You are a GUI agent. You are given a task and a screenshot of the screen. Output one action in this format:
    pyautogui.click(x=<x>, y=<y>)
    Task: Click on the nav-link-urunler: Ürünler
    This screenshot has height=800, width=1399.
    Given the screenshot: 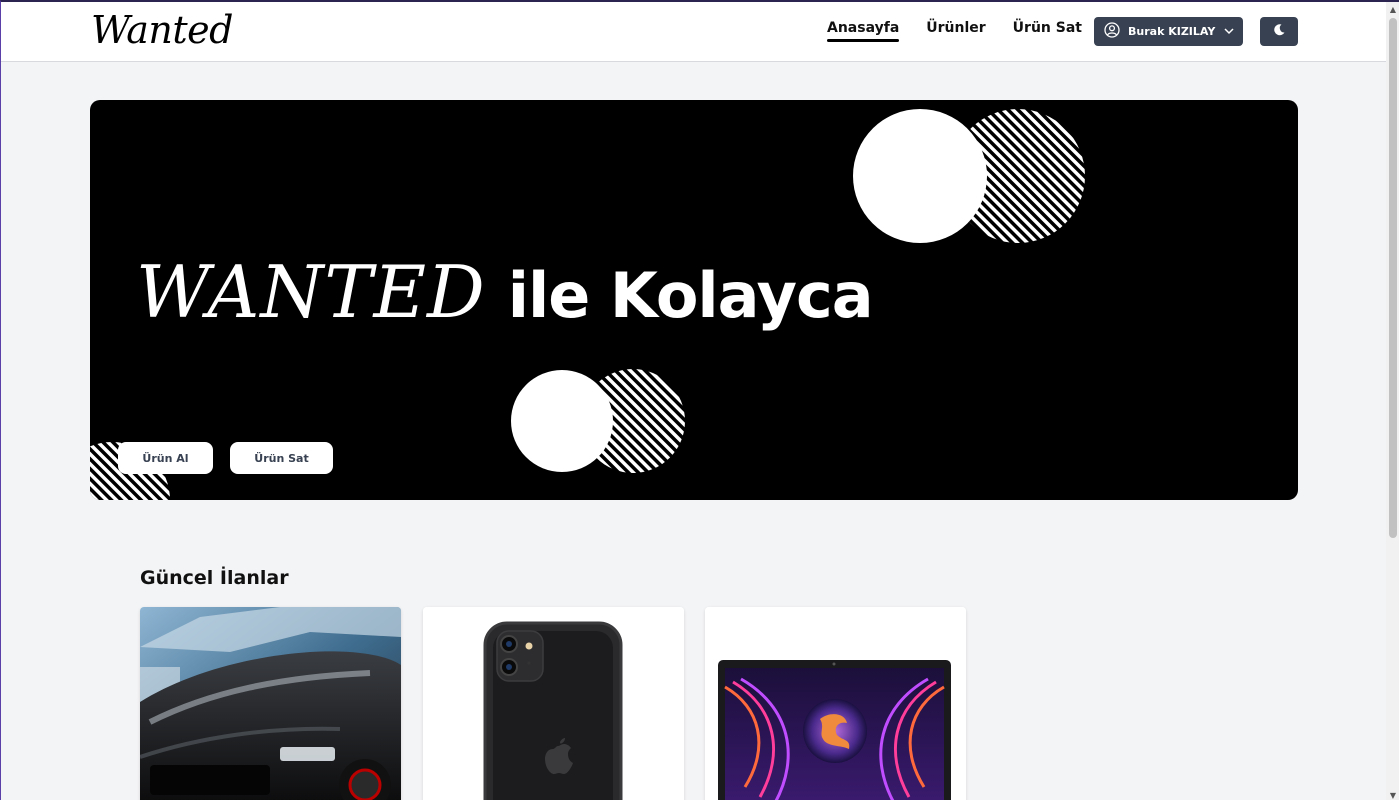 What is the action you would take?
    pyautogui.click(x=955, y=31)
    